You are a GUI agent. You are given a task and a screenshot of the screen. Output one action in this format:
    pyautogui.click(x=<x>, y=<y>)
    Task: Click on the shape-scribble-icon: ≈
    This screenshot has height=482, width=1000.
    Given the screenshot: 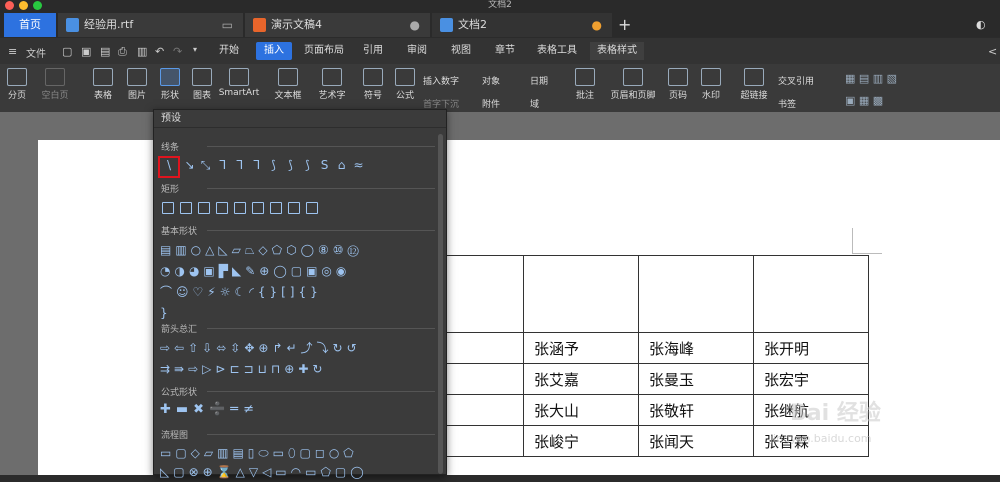 What is the action you would take?
    pyautogui.click(x=358, y=165)
    